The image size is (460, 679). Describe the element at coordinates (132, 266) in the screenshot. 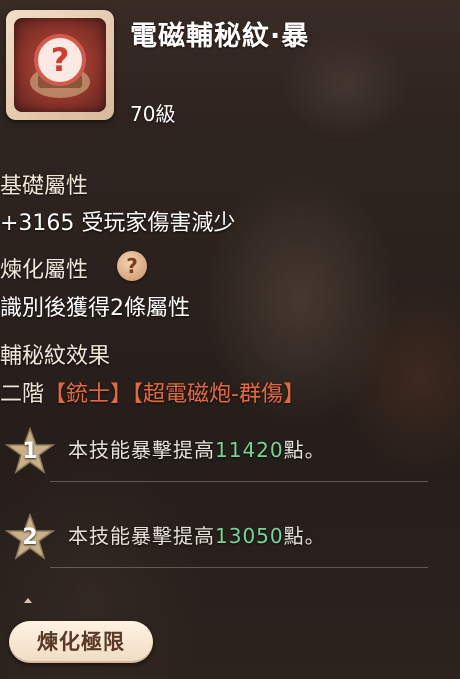

I see `question-help-icon: ?` at that location.